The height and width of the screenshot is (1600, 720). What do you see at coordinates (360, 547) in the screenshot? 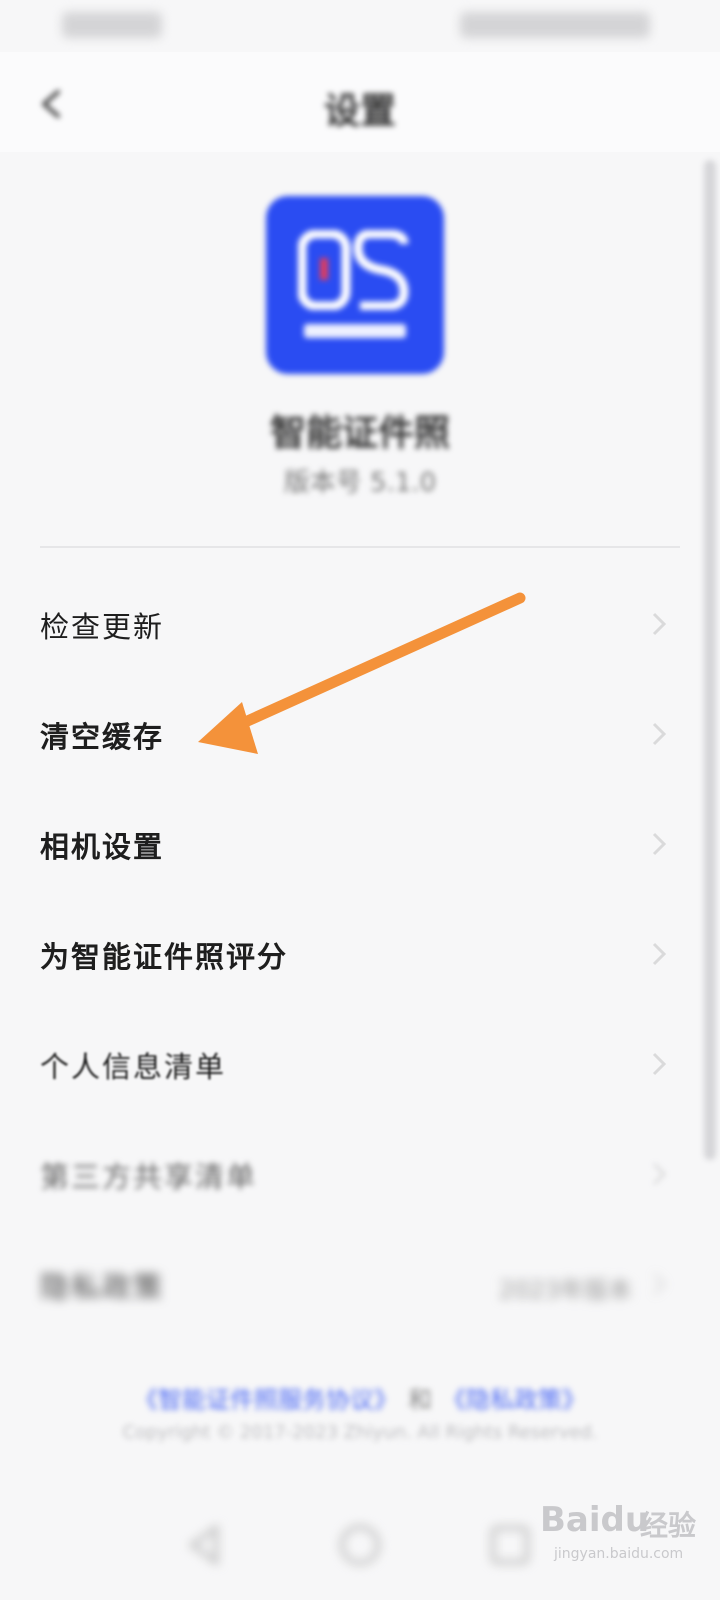
I see `divider` at bounding box center [360, 547].